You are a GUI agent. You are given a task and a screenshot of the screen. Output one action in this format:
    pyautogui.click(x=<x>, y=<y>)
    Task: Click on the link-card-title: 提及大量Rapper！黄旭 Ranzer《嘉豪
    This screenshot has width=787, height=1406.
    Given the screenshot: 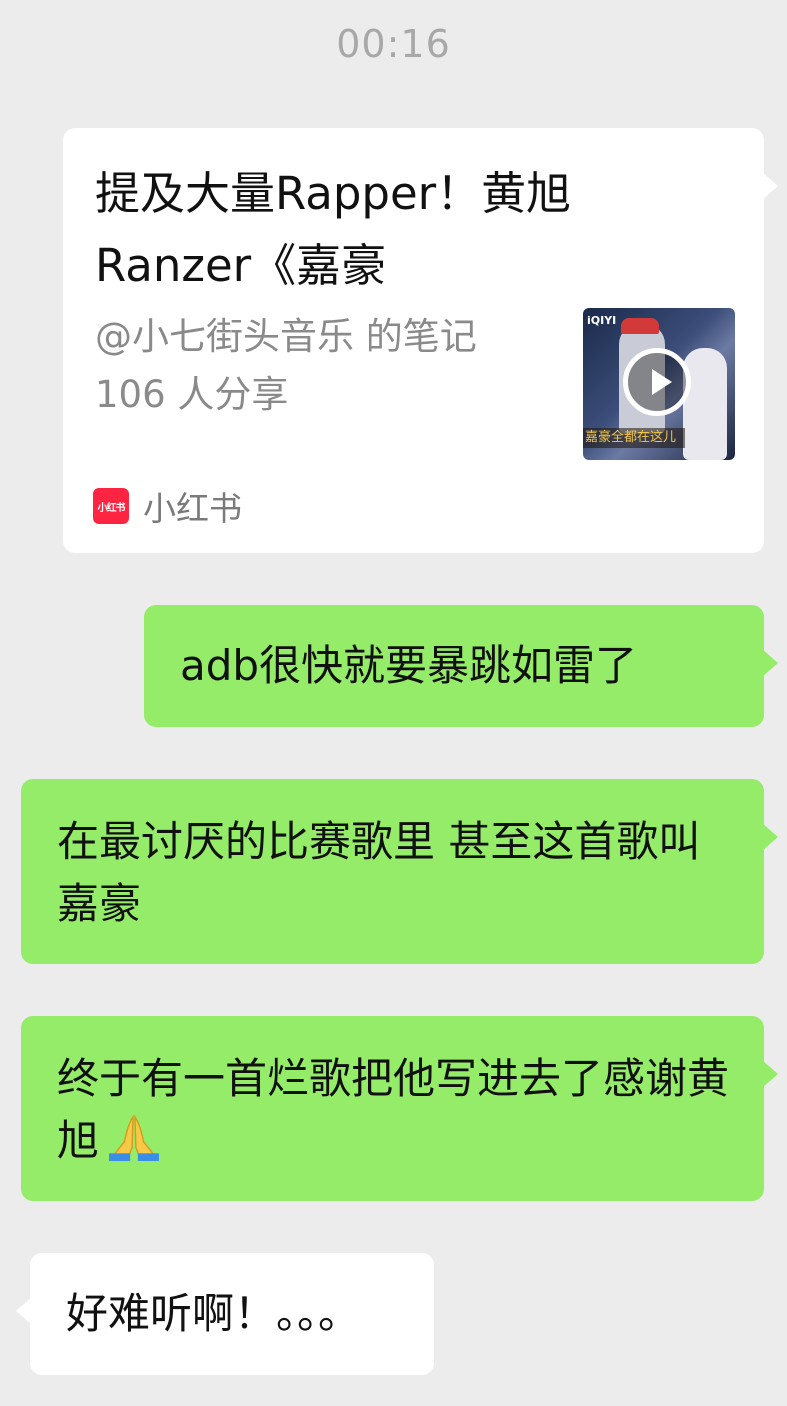 What is the action you would take?
    pyautogui.click(x=375, y=230)
    